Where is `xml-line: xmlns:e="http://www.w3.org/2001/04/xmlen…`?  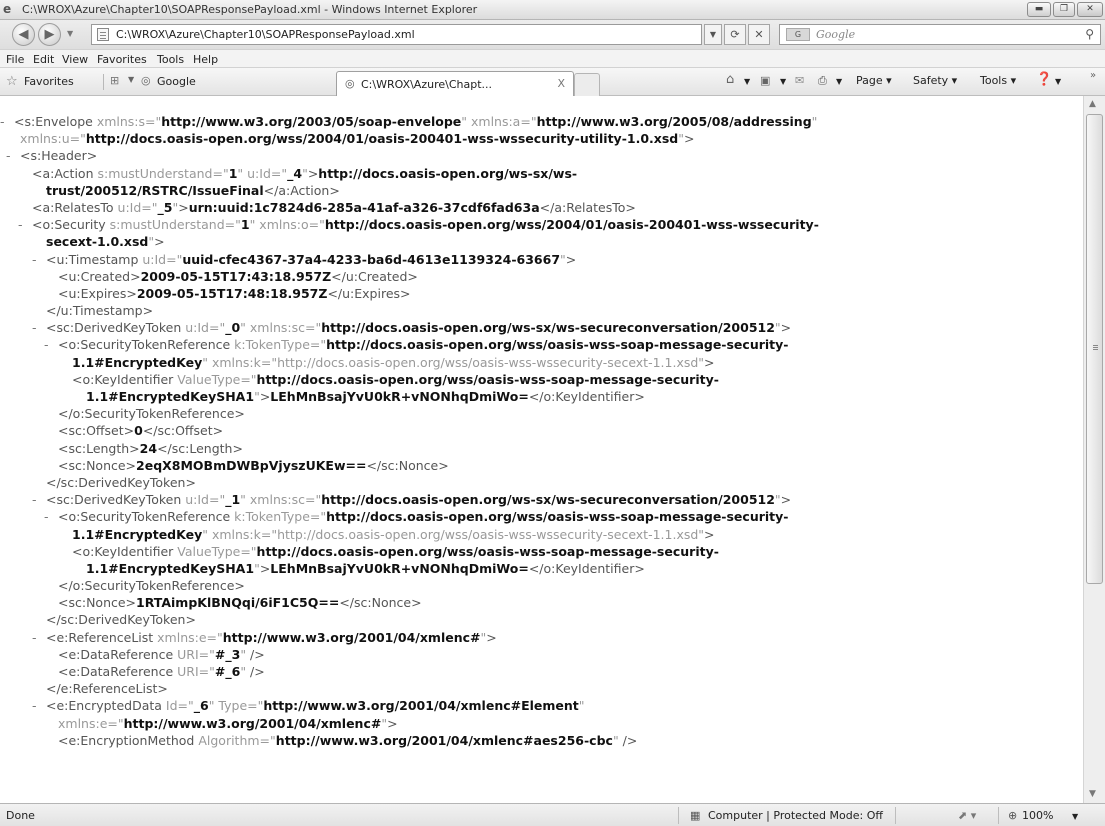 xml-line: xmlns:e="http://www.w3.org/2001/04/xmlen… is located at coordinates (541, 723).